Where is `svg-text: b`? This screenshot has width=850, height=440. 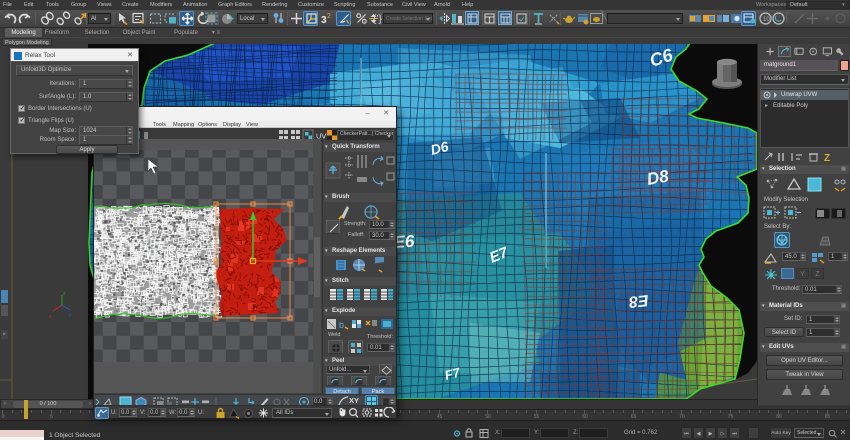
svg-text: b is located at coordinates (341, 325).